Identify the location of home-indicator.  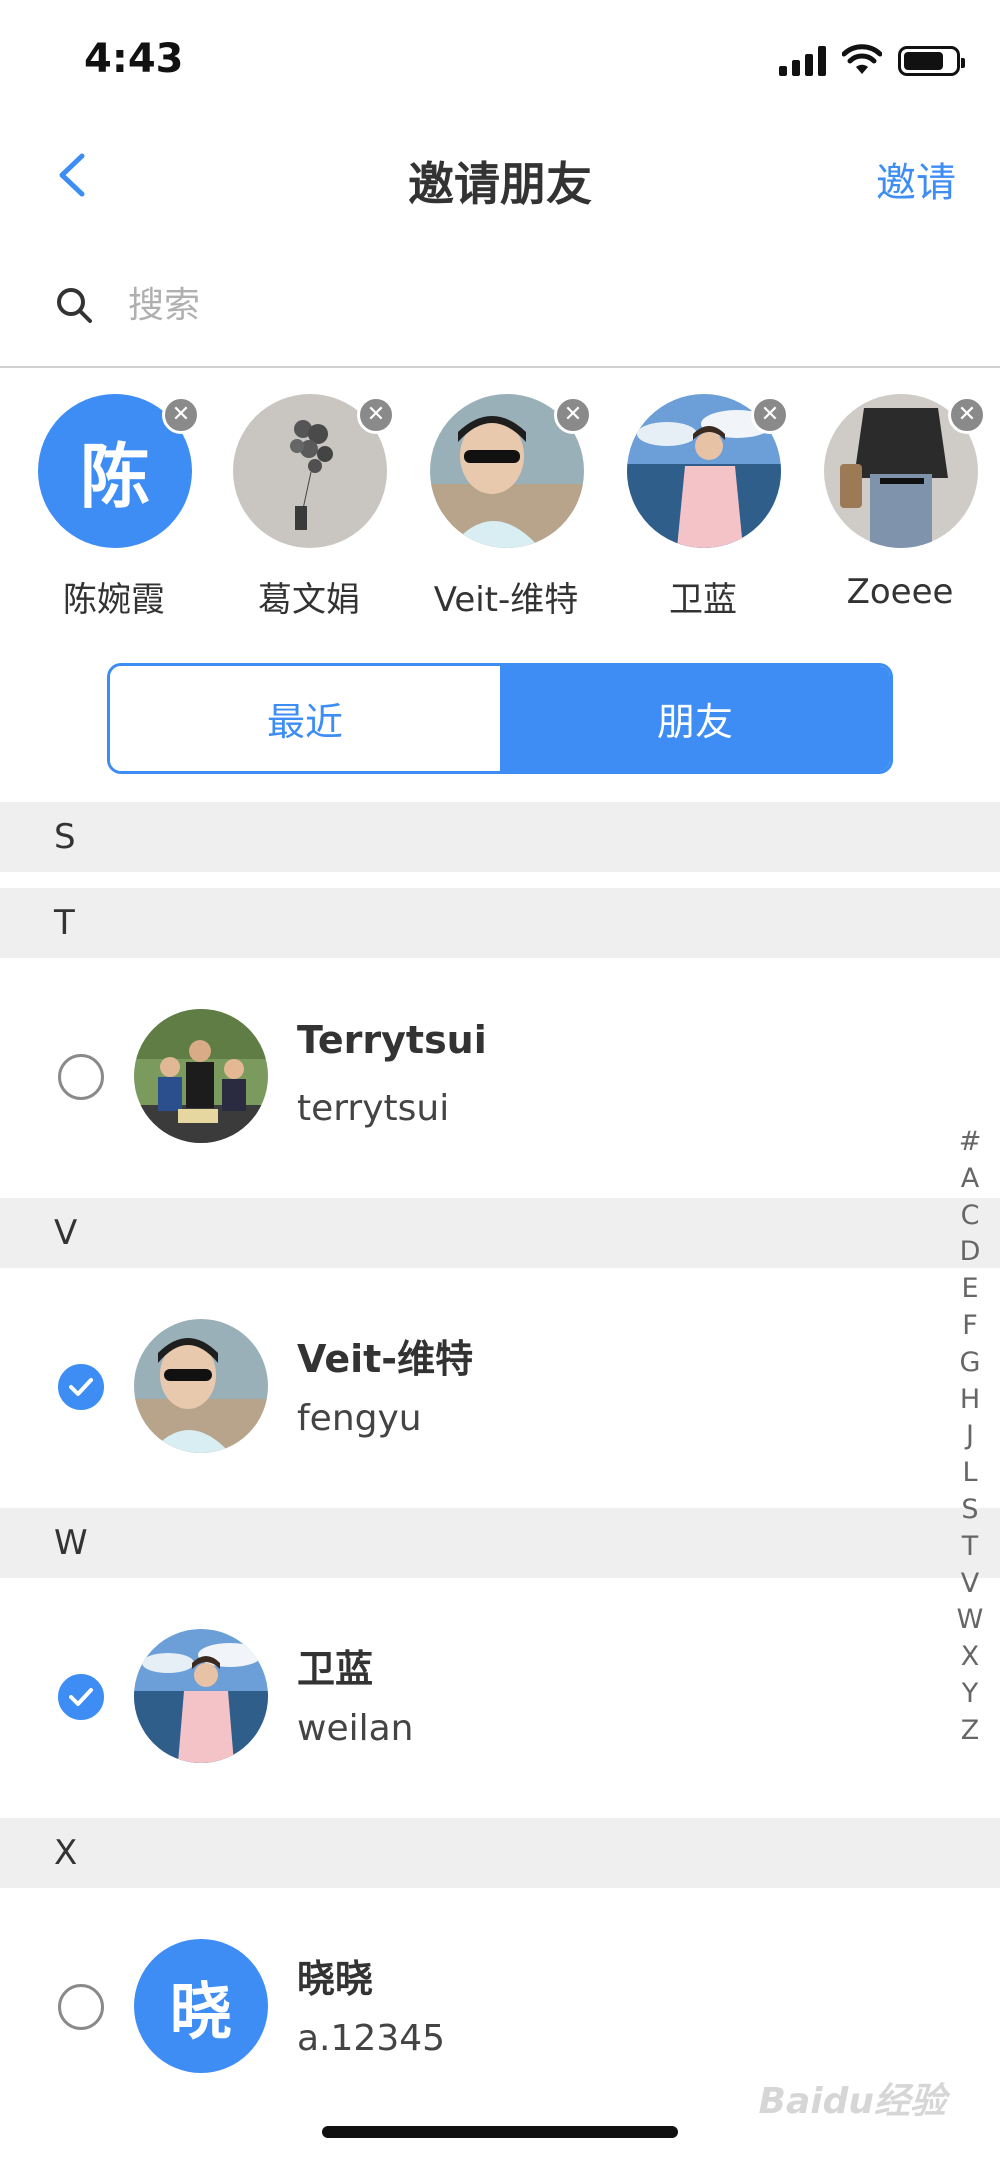
(500, 2132).